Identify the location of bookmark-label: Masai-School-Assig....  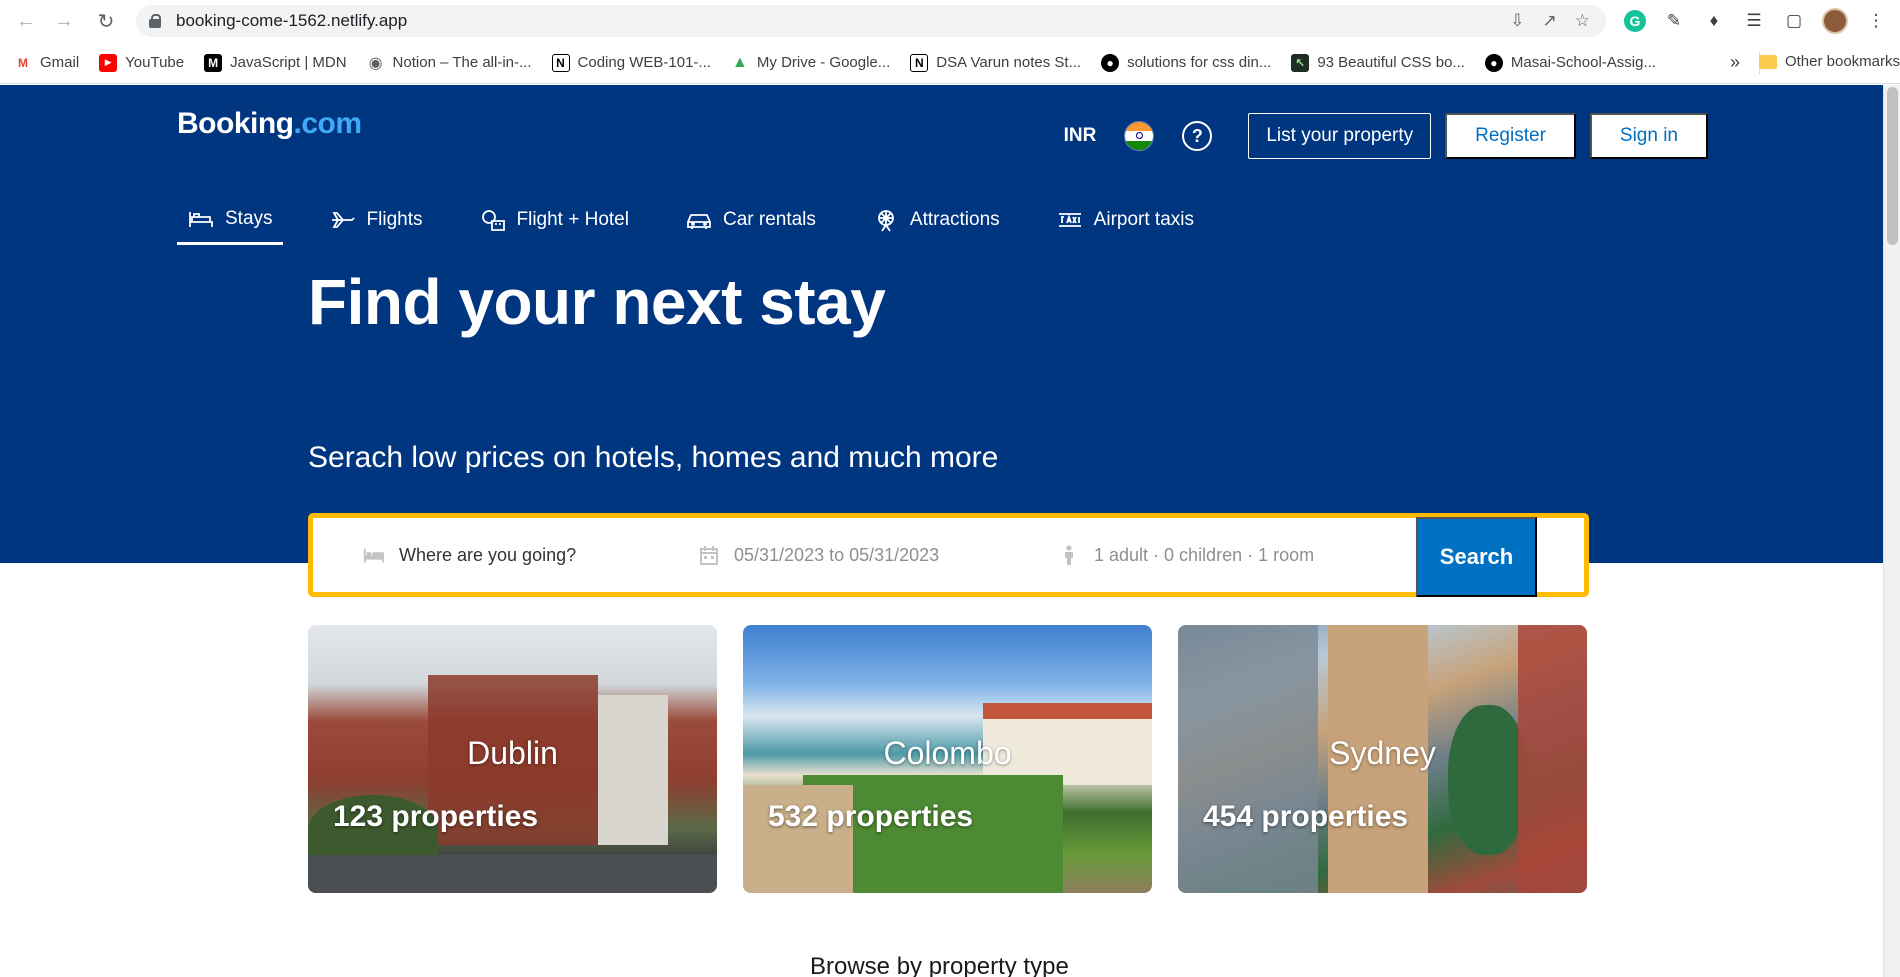
(1583, 62).